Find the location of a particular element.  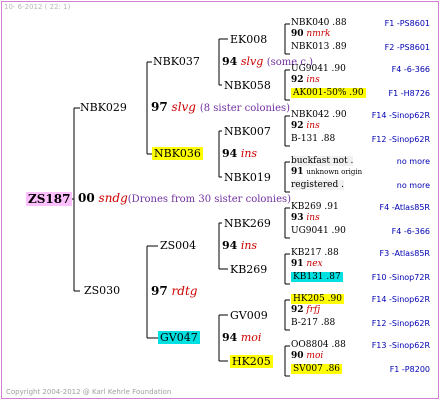

gen4-label-a-1: F4 -6-366 is located at coordinates (410, 69).